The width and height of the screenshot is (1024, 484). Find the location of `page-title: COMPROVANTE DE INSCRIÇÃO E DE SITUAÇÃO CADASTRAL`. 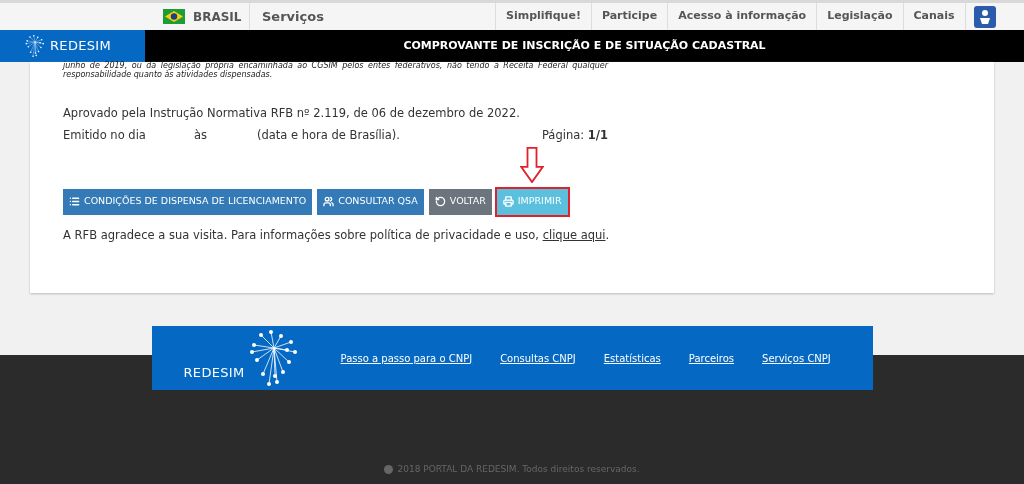

page-title: COMPROVANTE DE INSCRIÇÃO E DE SITUAÇÃO CADASTRAL is located at coordinates (584, 45).